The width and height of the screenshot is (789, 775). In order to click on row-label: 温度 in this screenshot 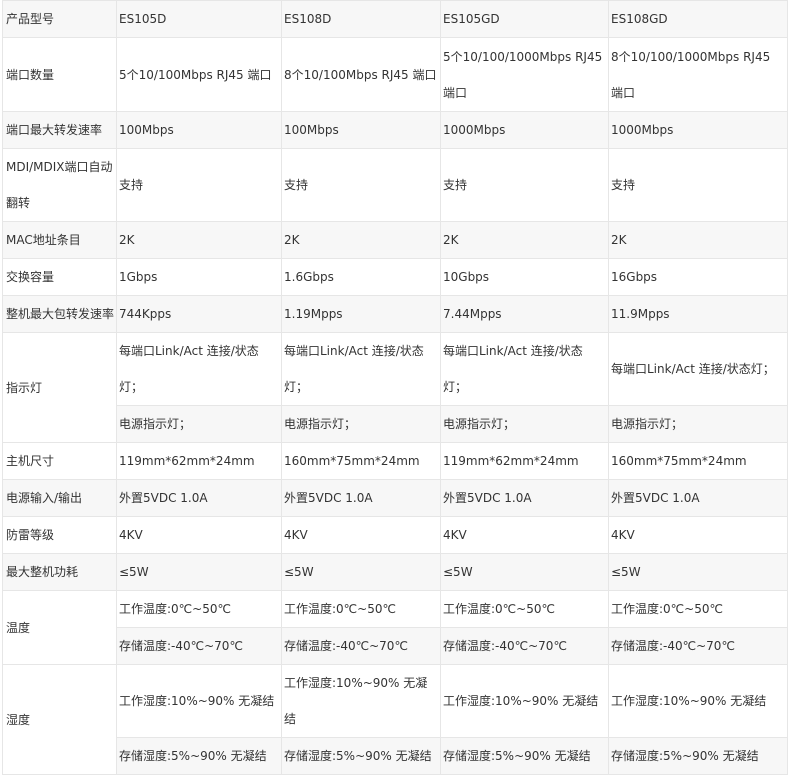, I will do `click(59, 627)`.